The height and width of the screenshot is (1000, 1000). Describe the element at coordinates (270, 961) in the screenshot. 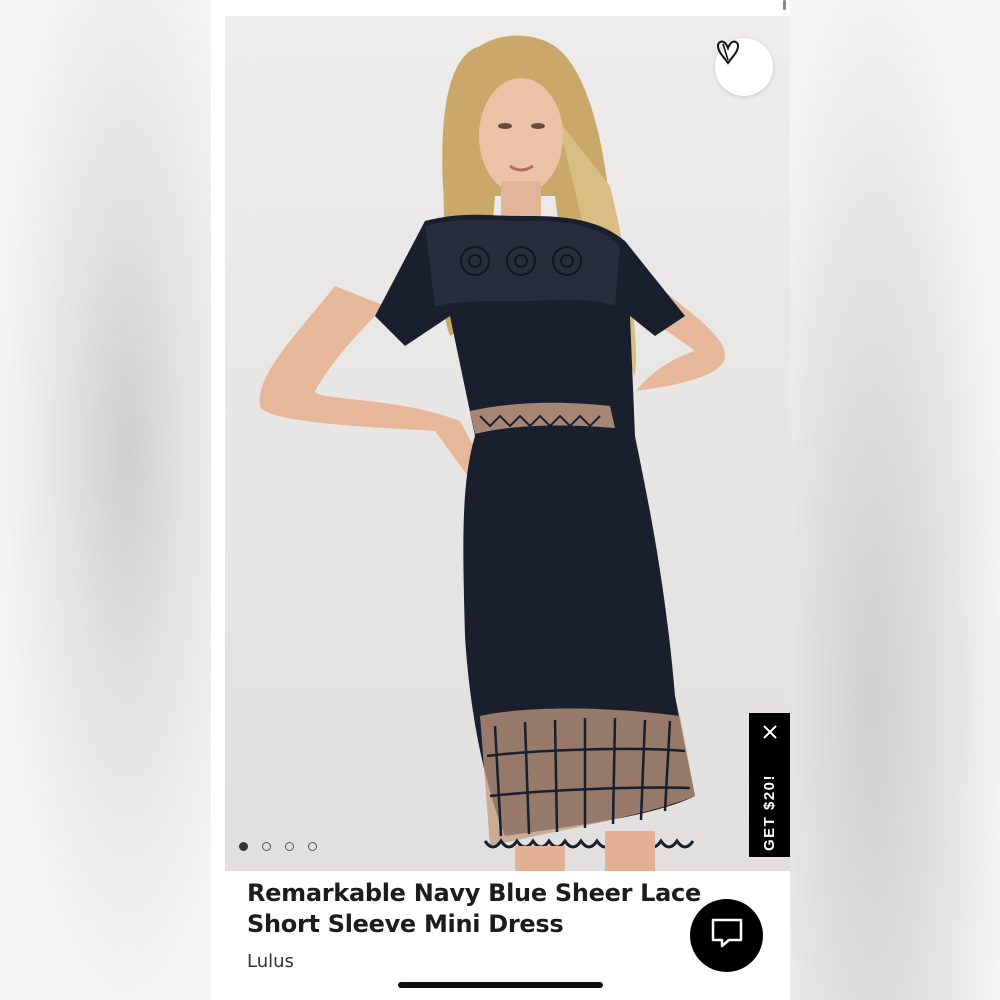

I see `product-brand: Lulus` at that location.